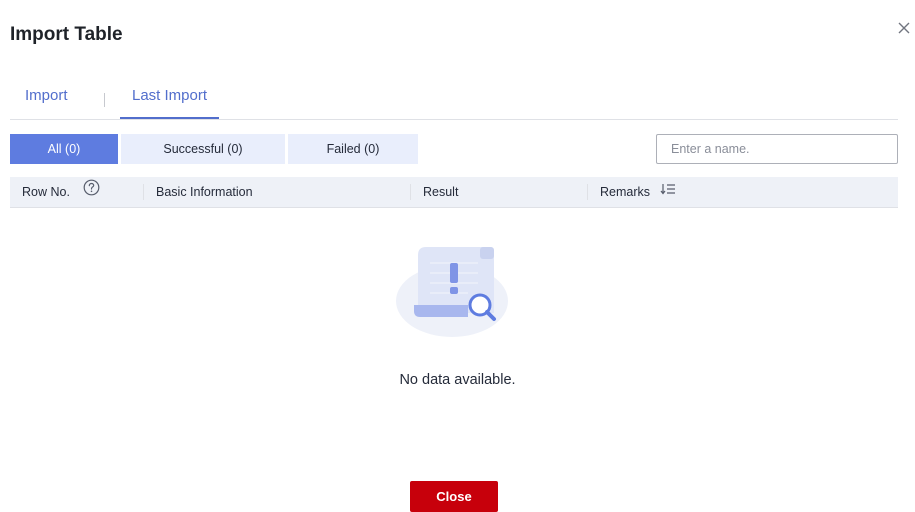 This screenshot has width=915, height=512. I want to click on filter-successful-button: Successful (0), so click(203, 149).